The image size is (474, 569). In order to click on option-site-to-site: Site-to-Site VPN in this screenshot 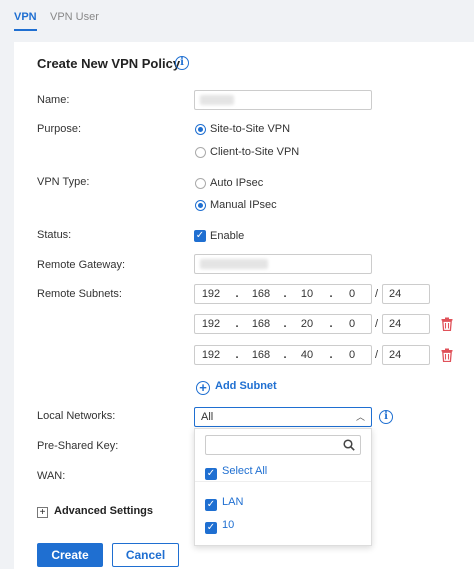, I will do `click(250, 129)`.